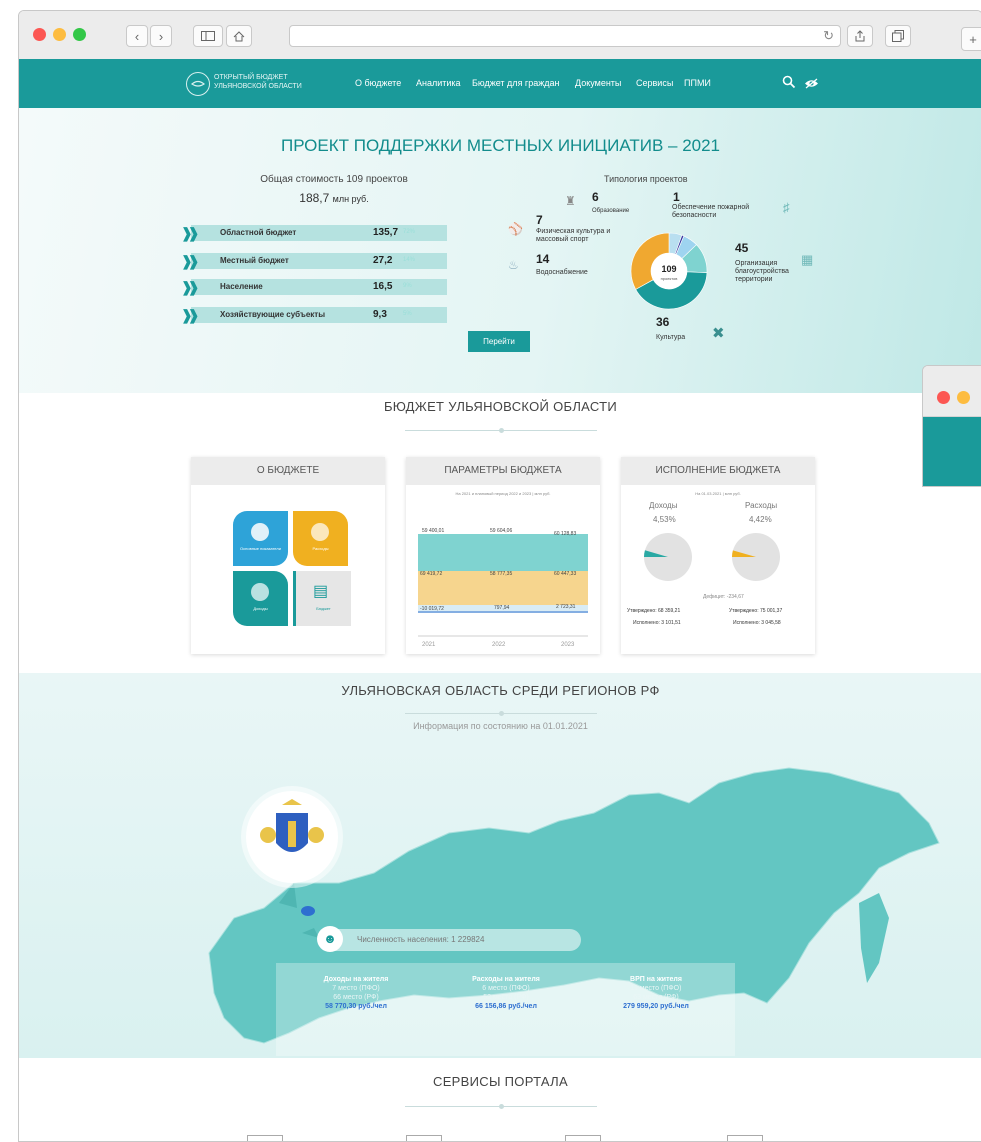  What do you see at coordinates (330, 939) in the screenshot?
I see `people-icon: ☻` at bounding box center [330, 939].